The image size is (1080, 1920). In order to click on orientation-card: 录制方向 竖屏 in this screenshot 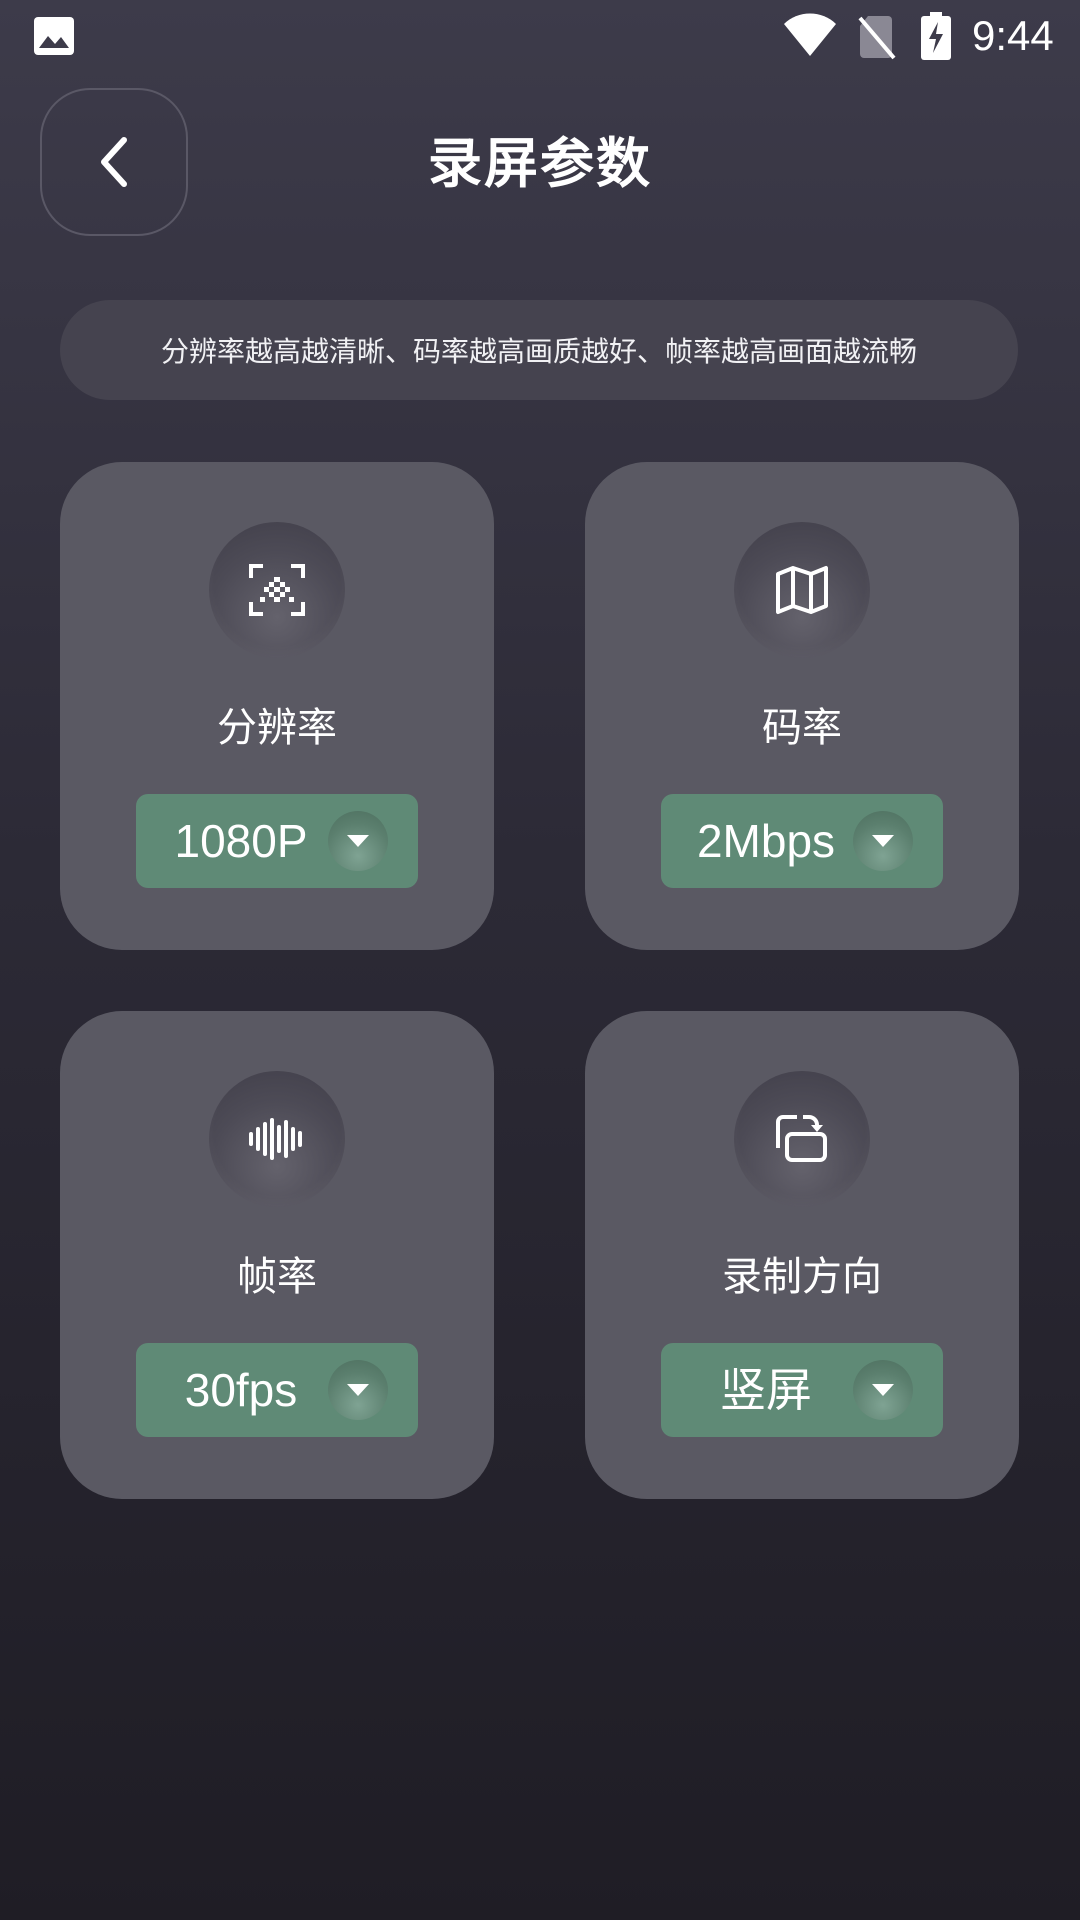, I will do `click(802, 1255)`.